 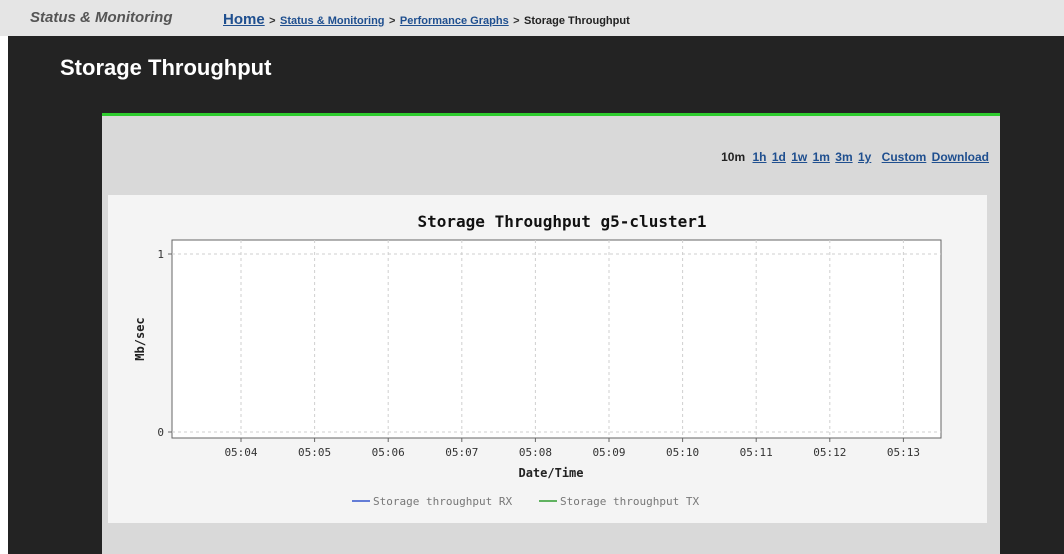 What do you see at coordinates (101, 17) in the screenshot?
I see `section-title: Status & Monitoring` at bounding box center [101, 17].